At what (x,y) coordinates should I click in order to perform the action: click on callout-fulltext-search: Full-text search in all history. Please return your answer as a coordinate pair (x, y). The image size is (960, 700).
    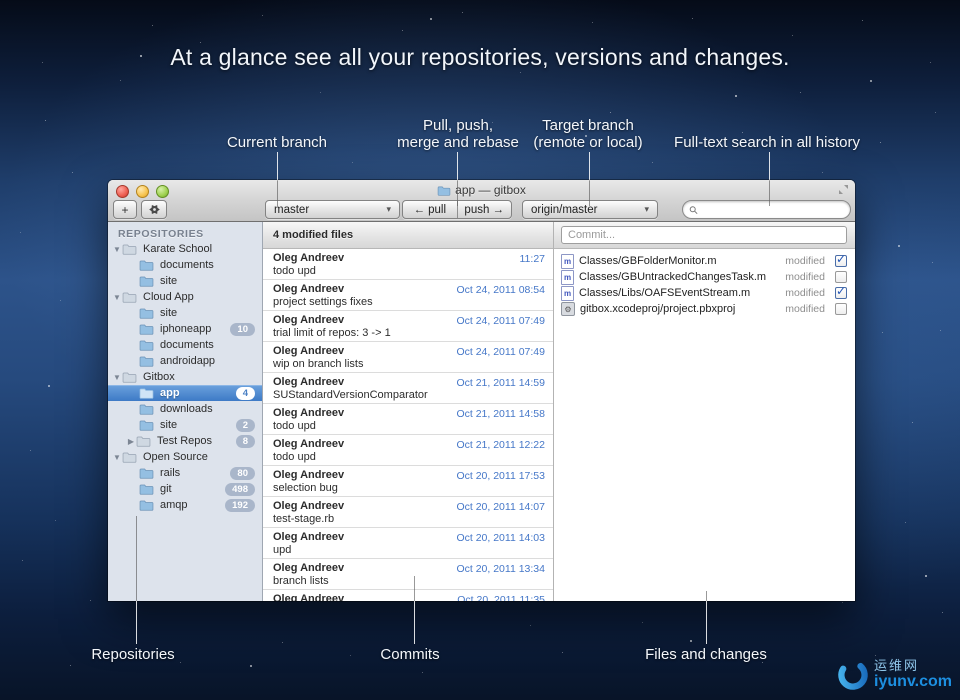
    Looking at the image, I should click on (767, 142).